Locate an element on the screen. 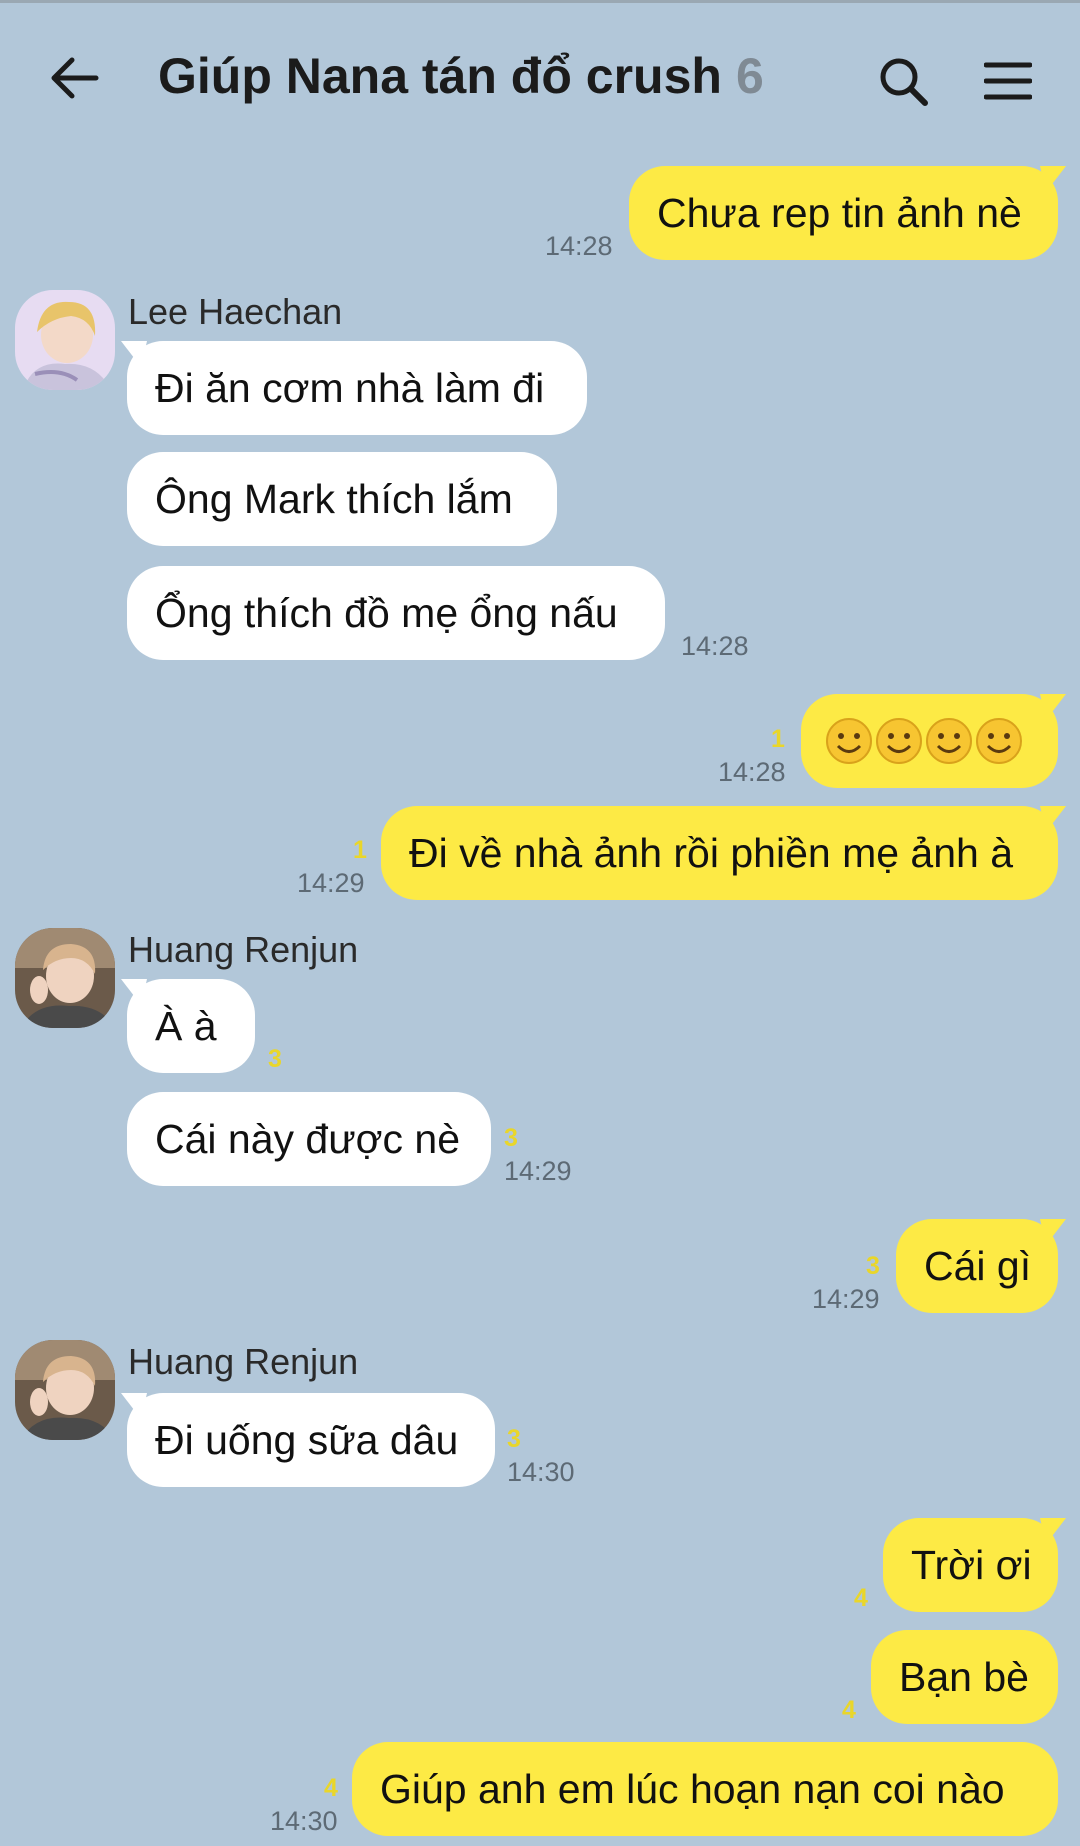 This screenshot has width=1080, height=1846. my-message-bubble: Đi về nhà ảnh rồi phiền mẹ ảnh à is located at coordinates (719, 853).